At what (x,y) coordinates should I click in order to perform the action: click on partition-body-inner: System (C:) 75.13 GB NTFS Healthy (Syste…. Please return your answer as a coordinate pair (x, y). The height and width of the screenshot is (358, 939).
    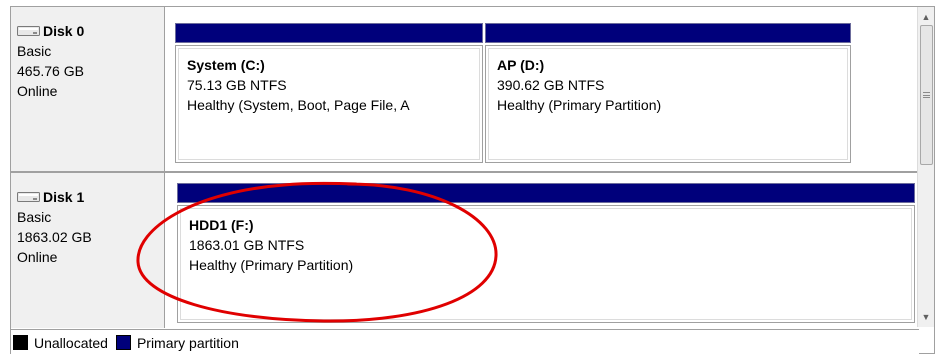
    Looking at the image, I should click on (329, 104).